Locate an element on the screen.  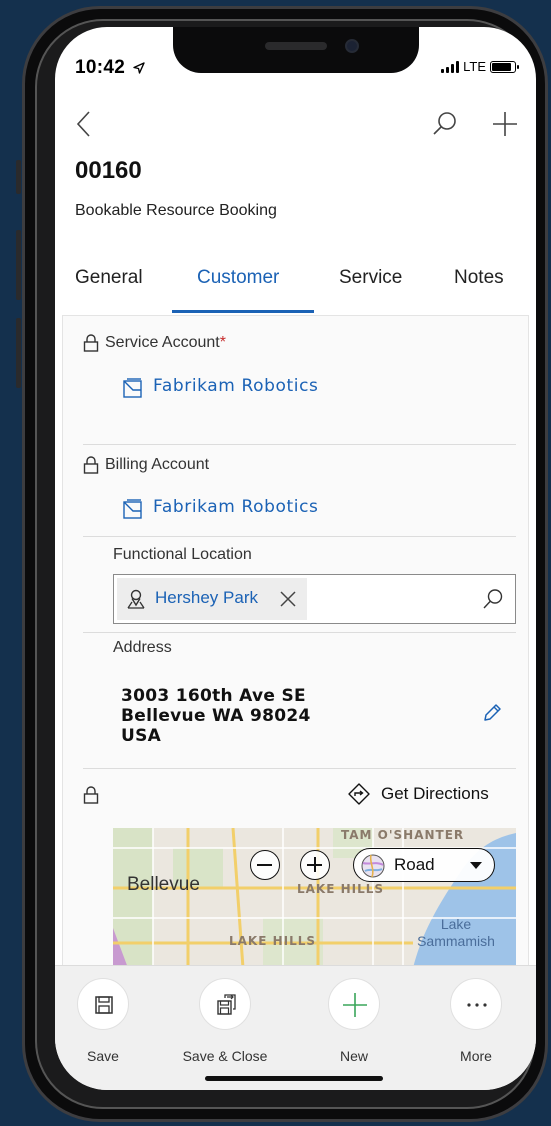
side-button-volume-up is located at coordinates (18, 265).